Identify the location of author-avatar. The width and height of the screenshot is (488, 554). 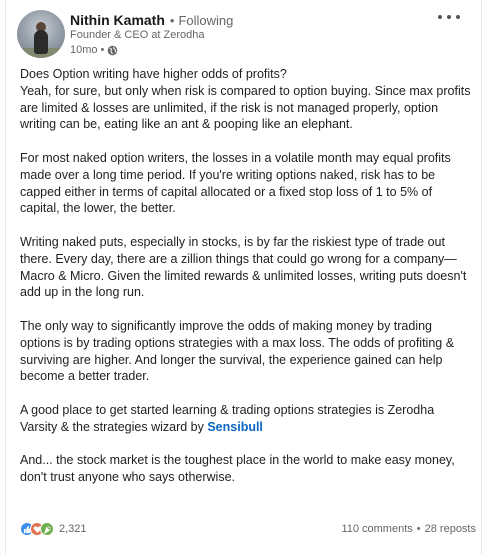
(41, 34).